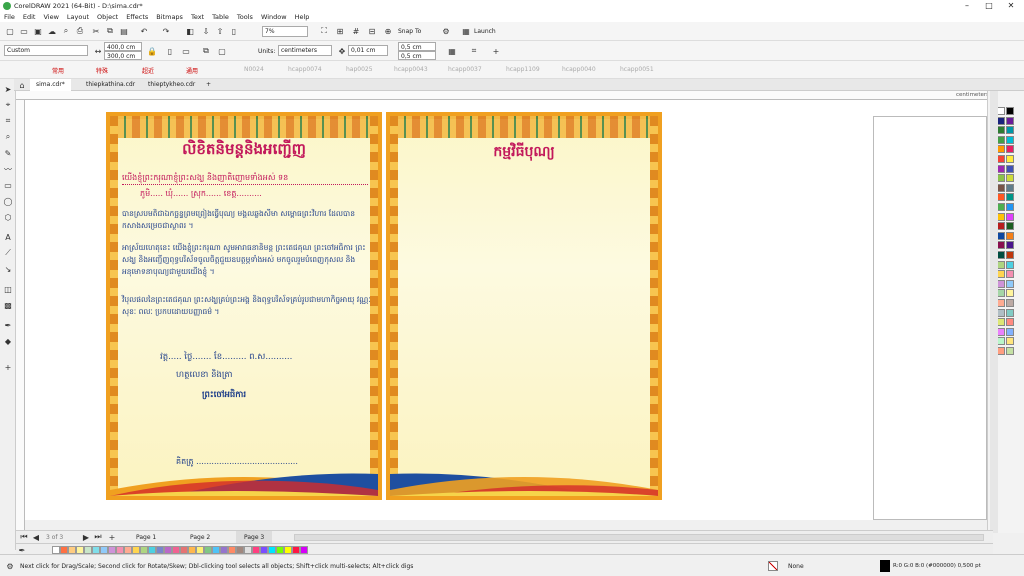 The image size is (1024, 576). I want to click on home-icon: ⌂, so click(22, 85).